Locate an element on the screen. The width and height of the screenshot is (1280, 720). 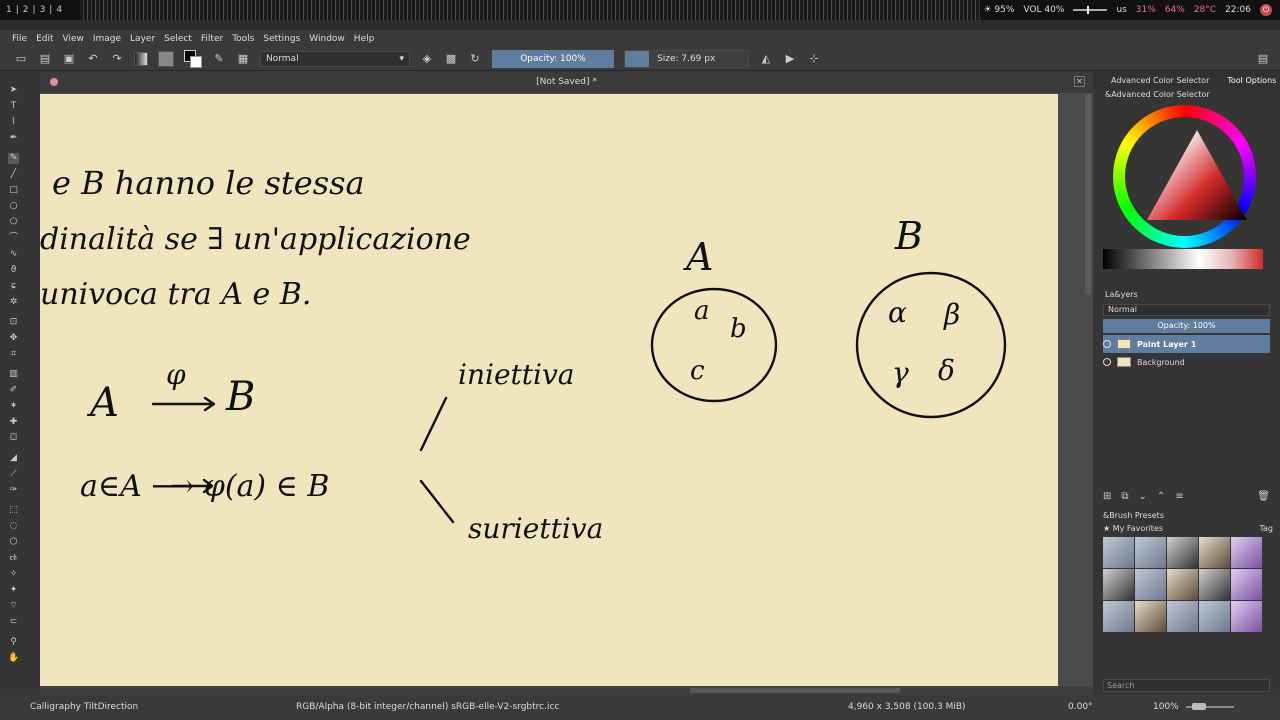
menu-view: View is located at coordinates (73, 39).